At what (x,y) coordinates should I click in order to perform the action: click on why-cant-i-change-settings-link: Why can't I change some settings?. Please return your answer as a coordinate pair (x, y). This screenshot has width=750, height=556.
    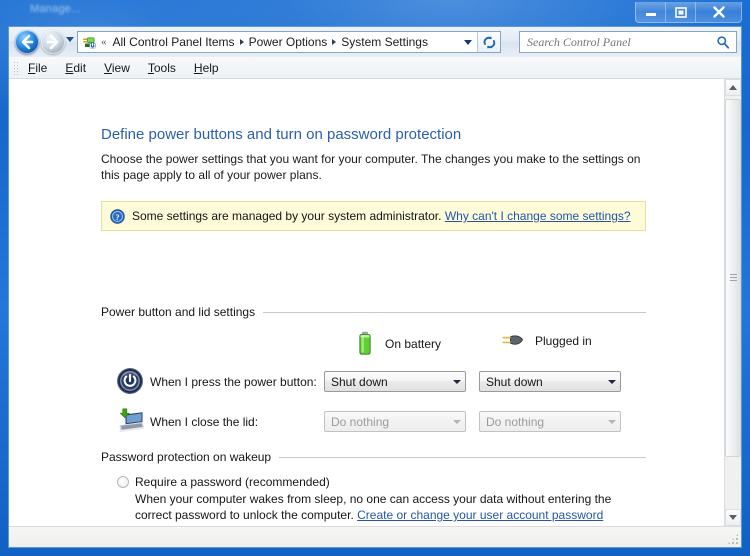
    Looking at the image, I should click on (538, 216).